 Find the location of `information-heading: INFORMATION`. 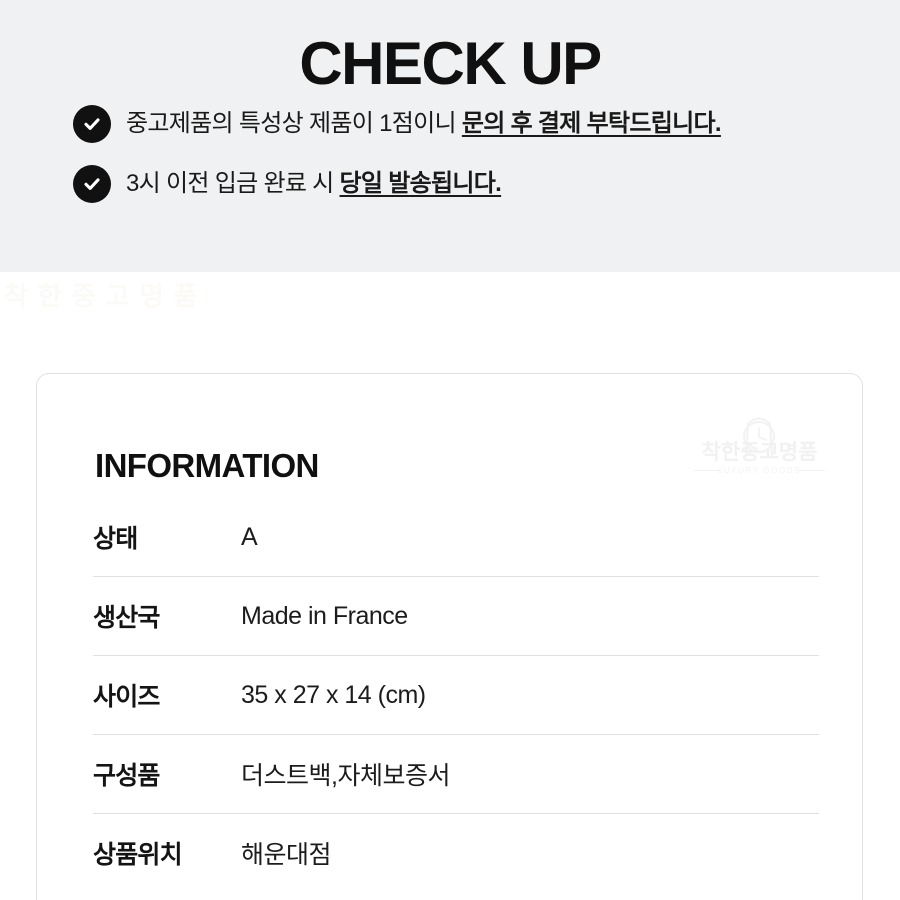

information-heading: INFORMATION is located at coordinates (207, 466).